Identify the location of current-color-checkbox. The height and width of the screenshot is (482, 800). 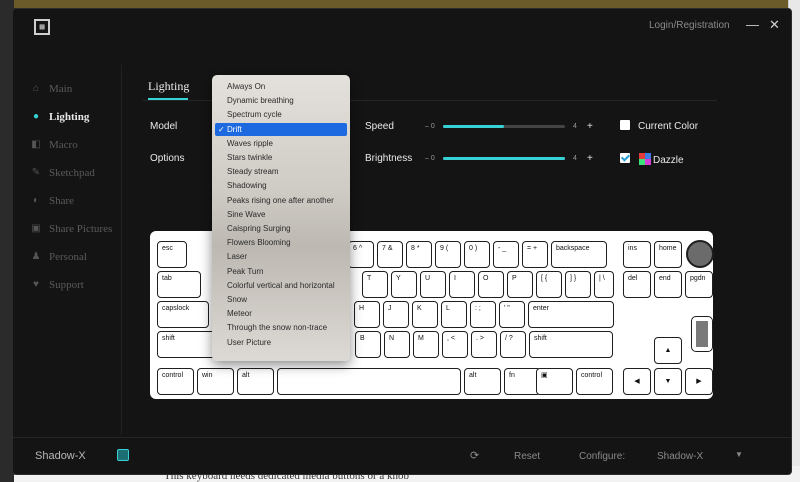
(625, 125).